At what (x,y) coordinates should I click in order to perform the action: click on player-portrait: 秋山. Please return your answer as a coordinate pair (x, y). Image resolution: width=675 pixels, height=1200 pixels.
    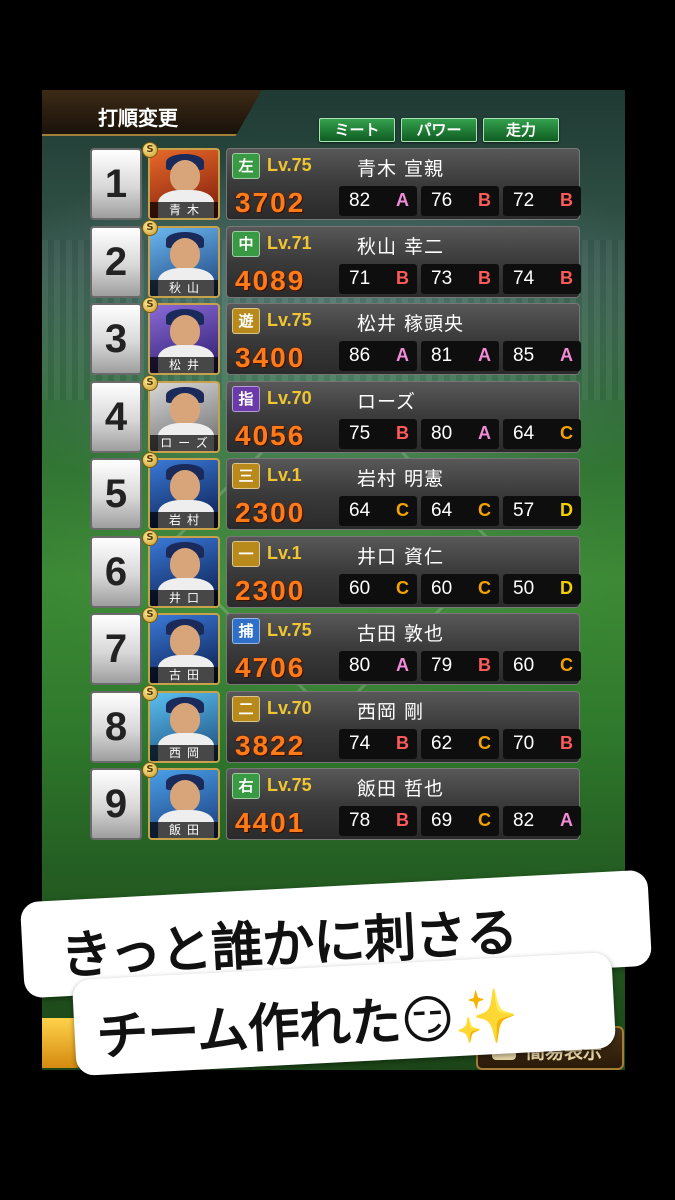
    Looking at the image, I should click on (184, 261).